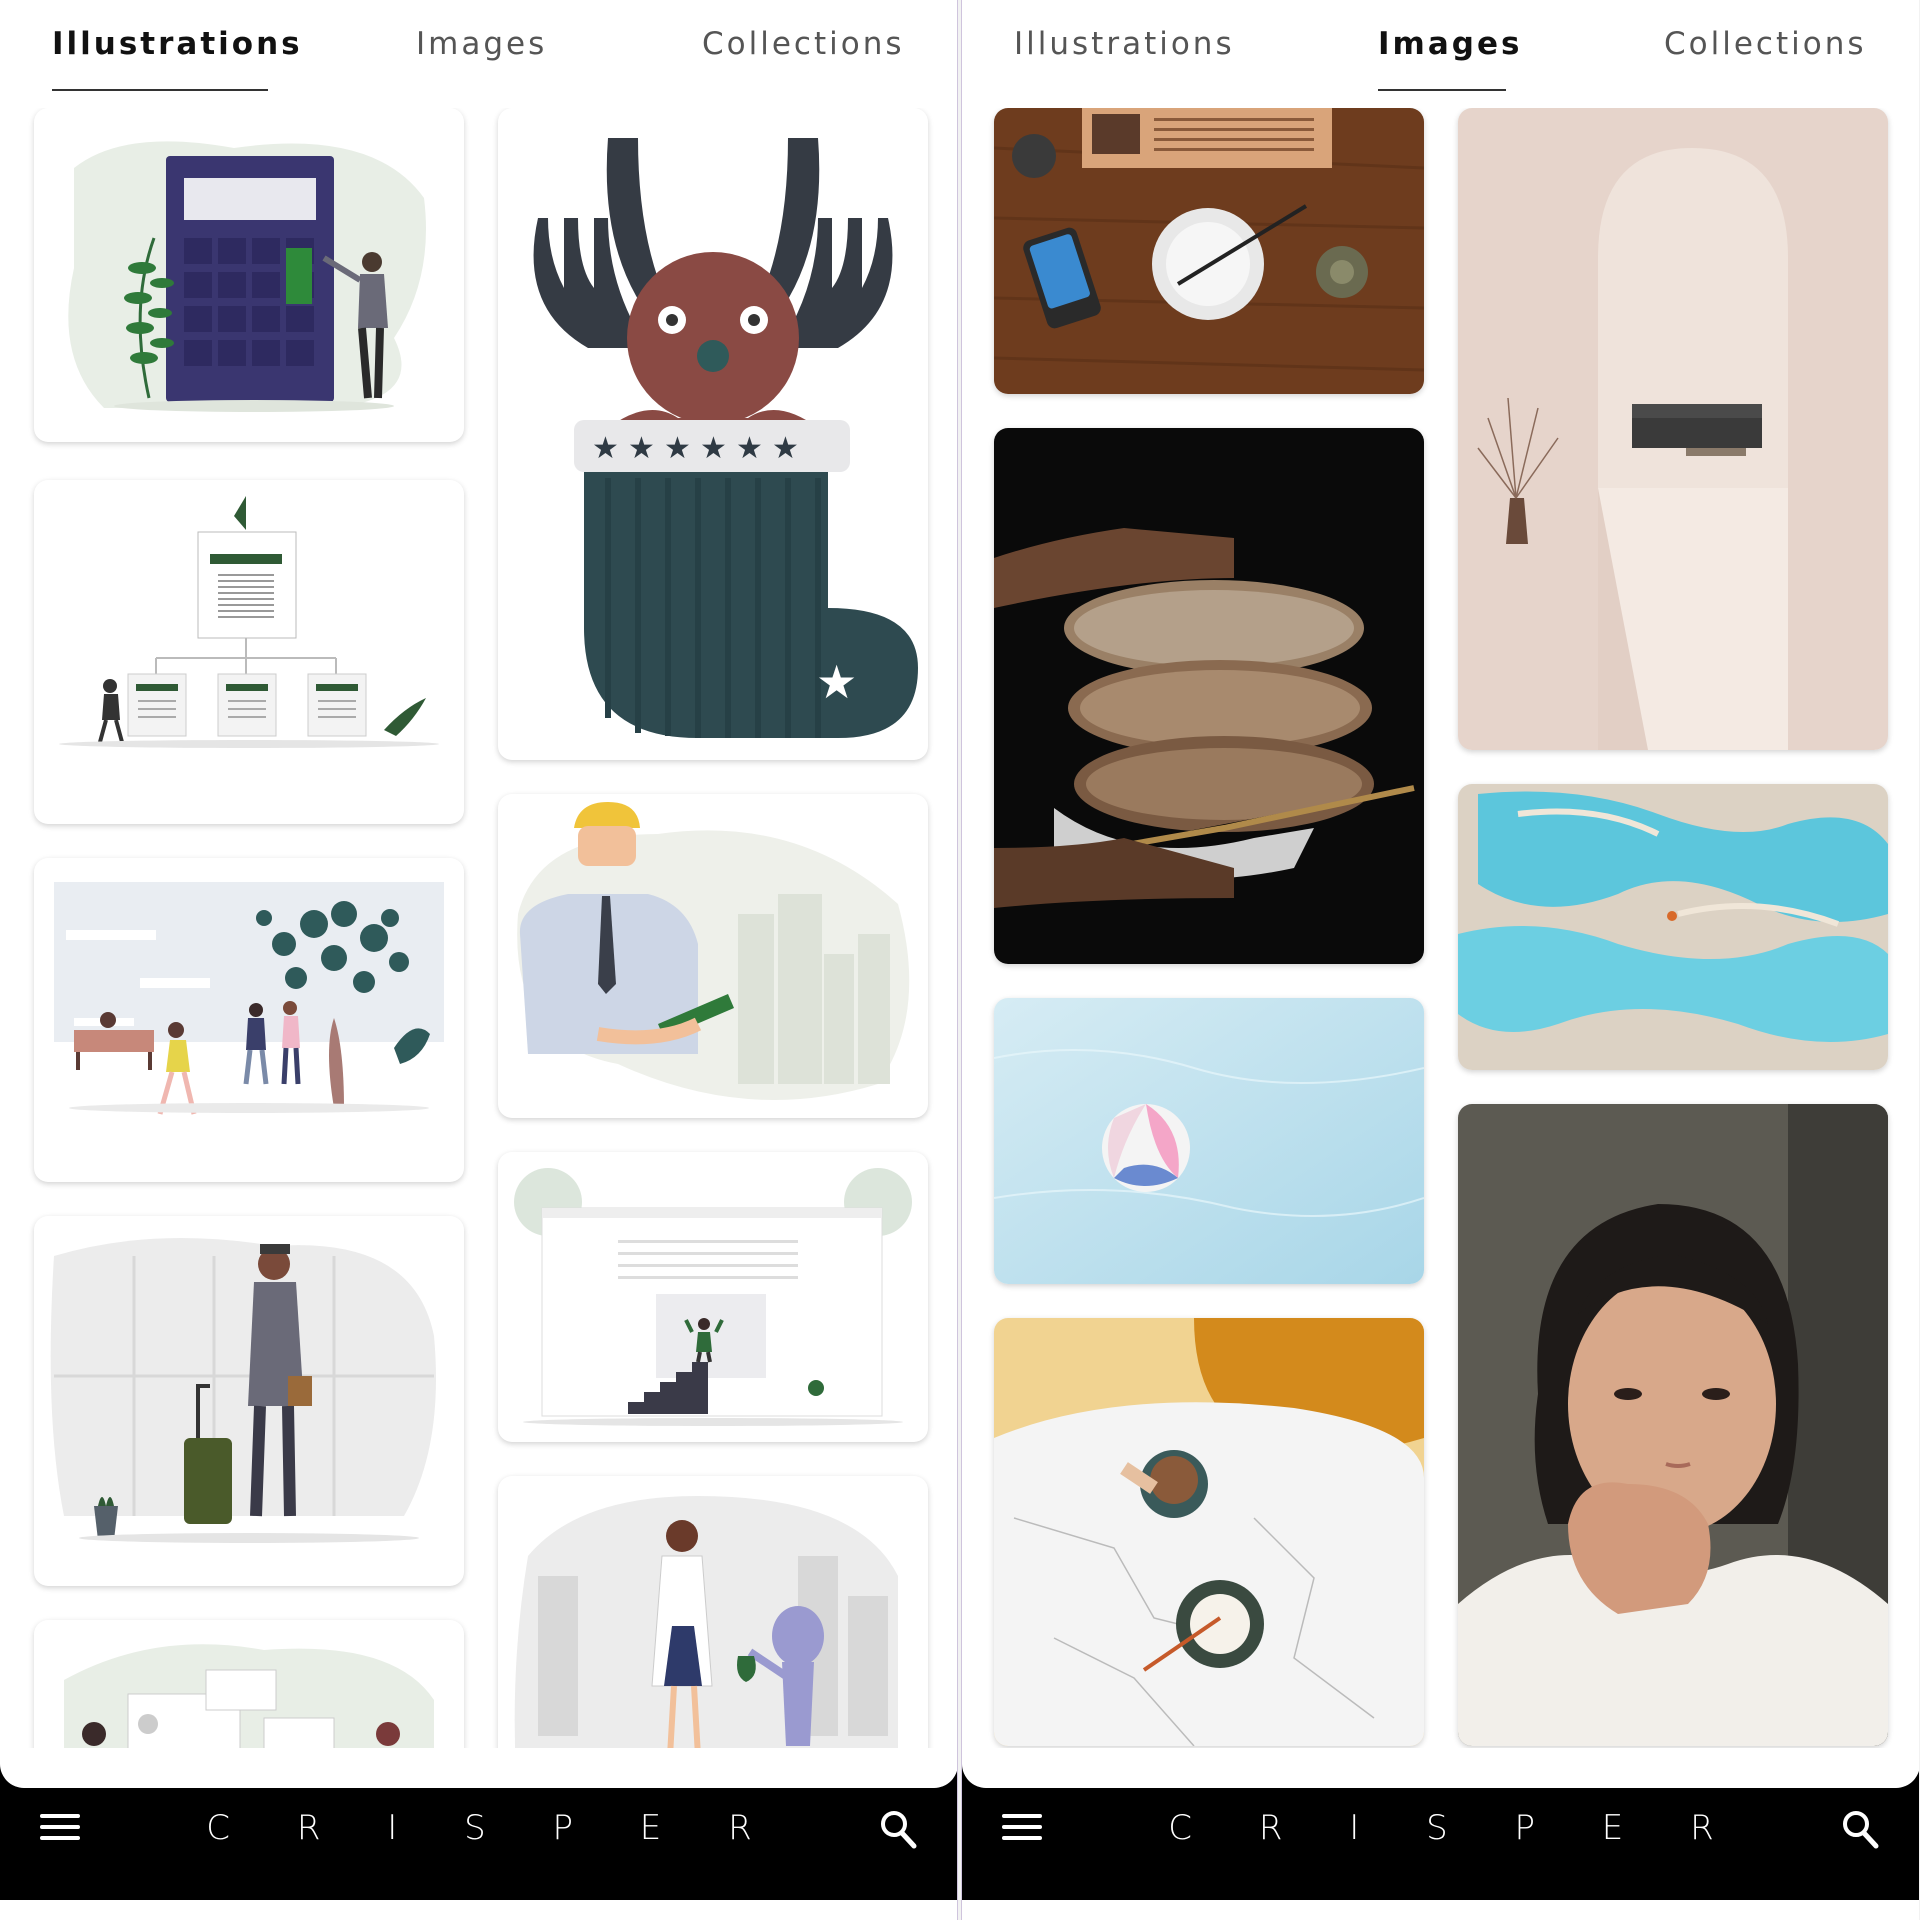 Image resolution: width=1920 pixels, height=1920 pixels. Describe the element at coordinates (243, 1390) in the screenshot. I see `traveler-phone-illustration` at that location.